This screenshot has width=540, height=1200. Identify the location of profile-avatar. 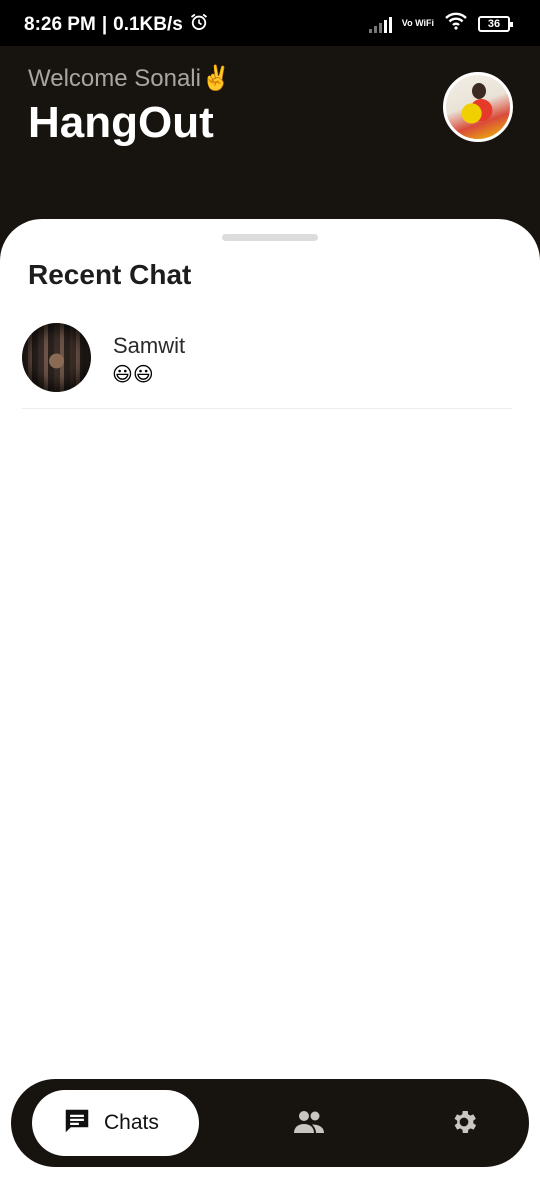
(478, 107).